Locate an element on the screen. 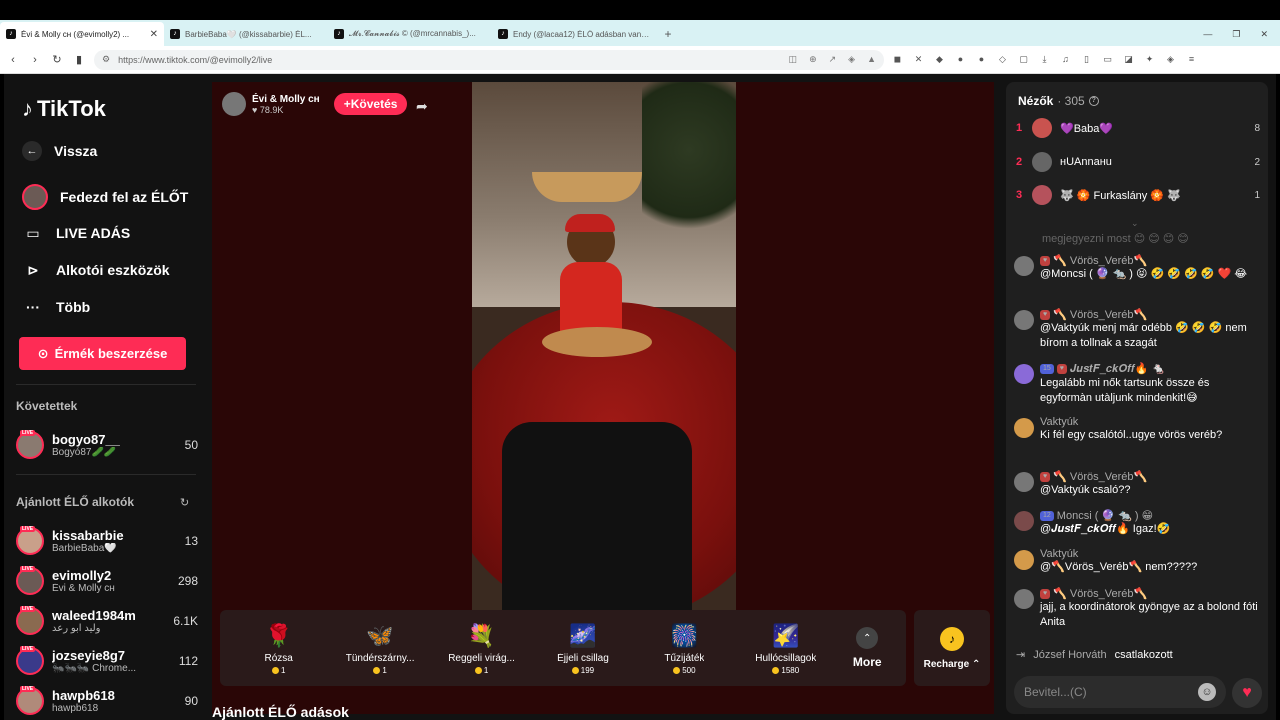 The height and width of the screenshot is (720, 1280). extension-icon: ◼ is located at coordinates (897, 59).